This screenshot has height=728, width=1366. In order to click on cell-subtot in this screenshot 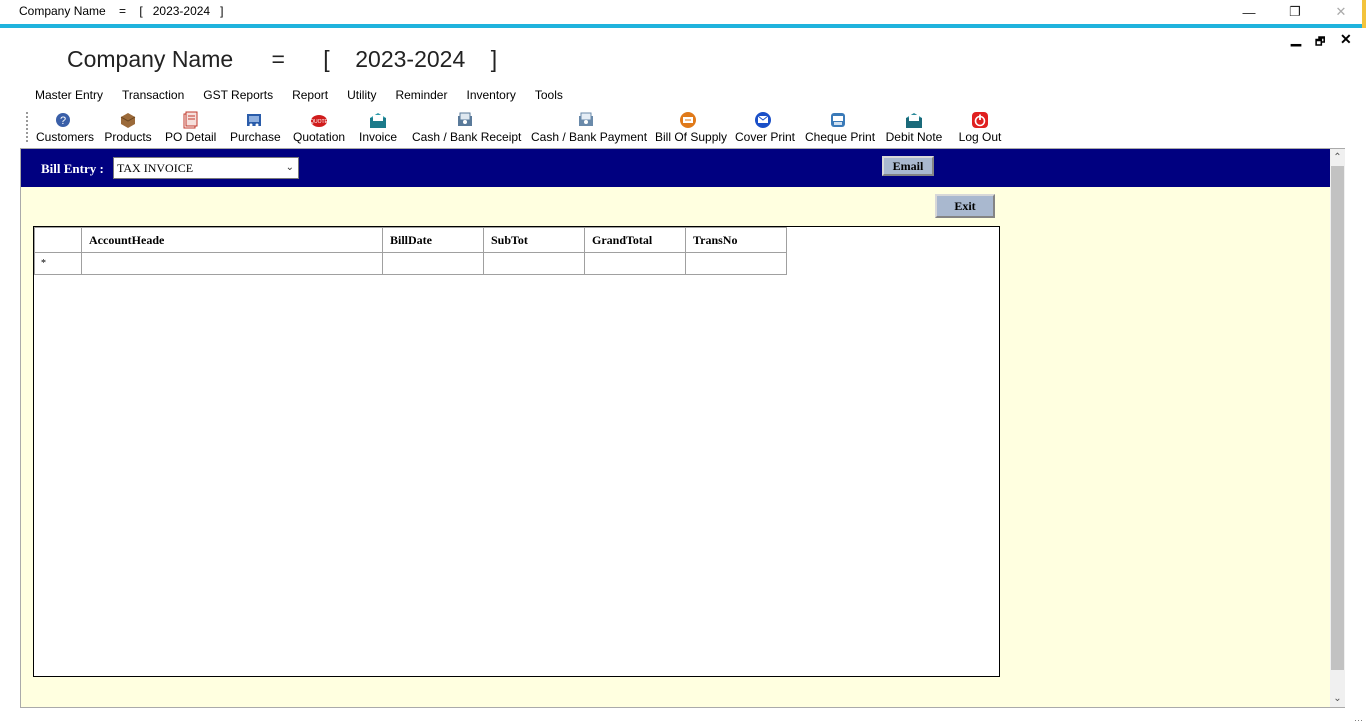, I will do `click(534, 263)`.